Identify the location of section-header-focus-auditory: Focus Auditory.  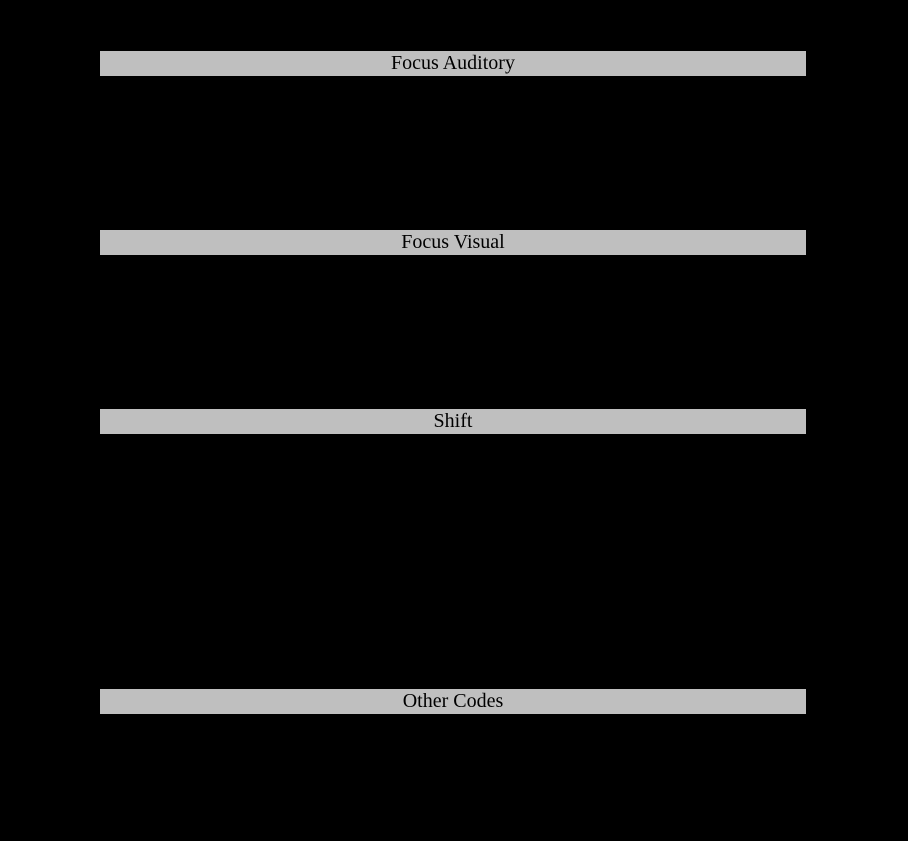
(453, 63).